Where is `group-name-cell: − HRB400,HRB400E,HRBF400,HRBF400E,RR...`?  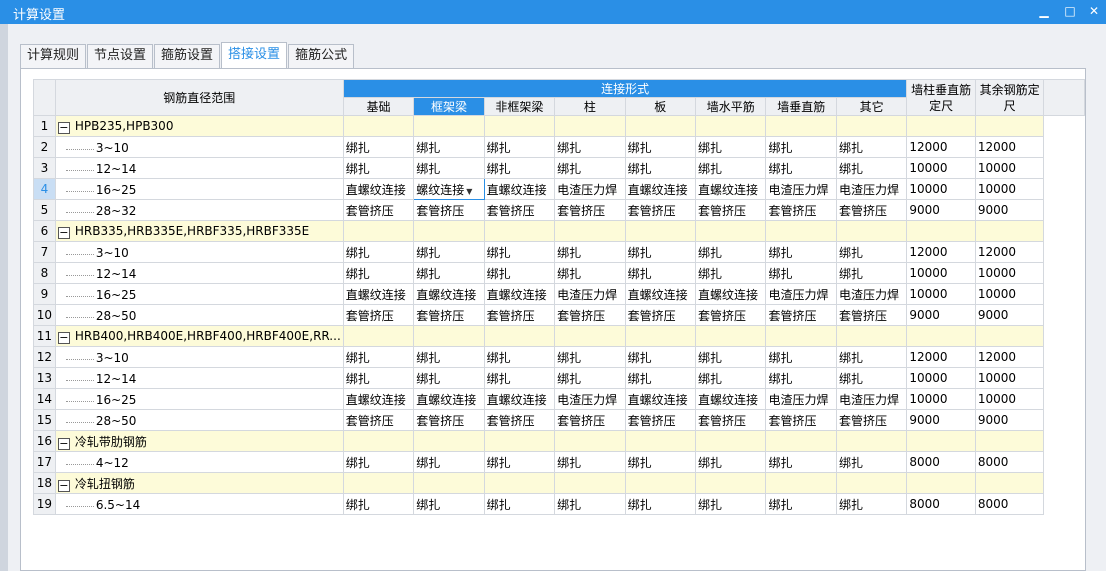
group-name-cell: − HRB400,HRB400E,HRBF400,HRBF400E,RR... is located at coordinates (199, 336).